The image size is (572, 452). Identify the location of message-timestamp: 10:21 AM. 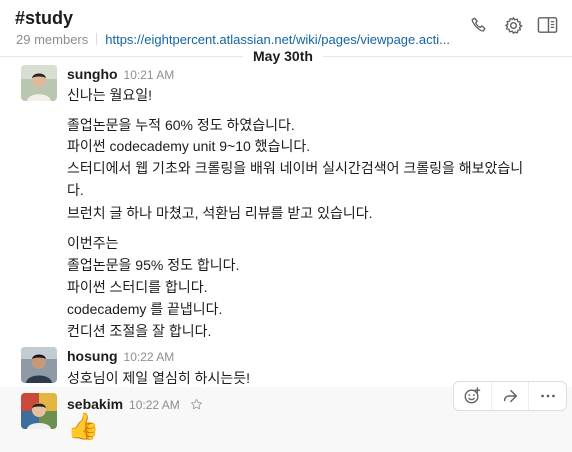
(149, 75).